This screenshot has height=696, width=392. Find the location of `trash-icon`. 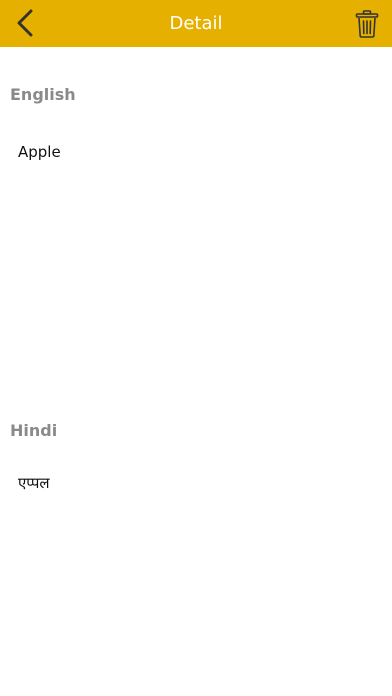

trash-icon is located at coordinates (367, 24).